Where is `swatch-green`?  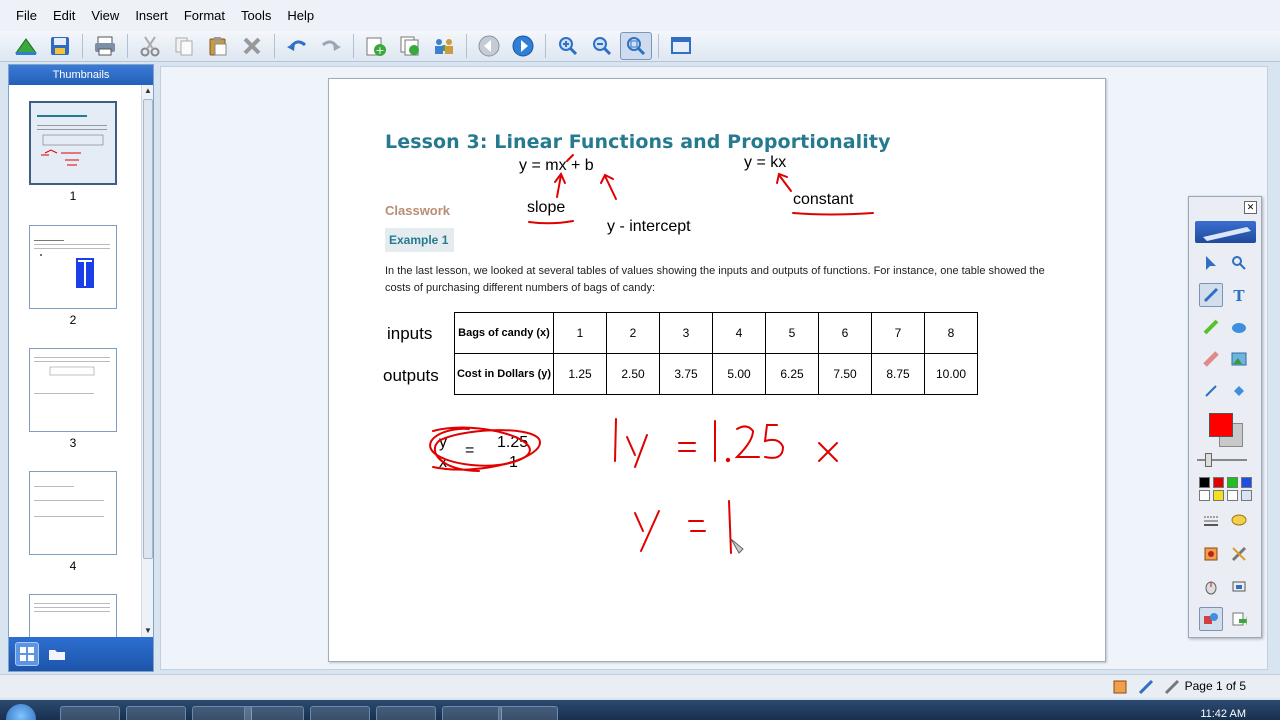 swatch-green is located at coordinates (1232, 482).